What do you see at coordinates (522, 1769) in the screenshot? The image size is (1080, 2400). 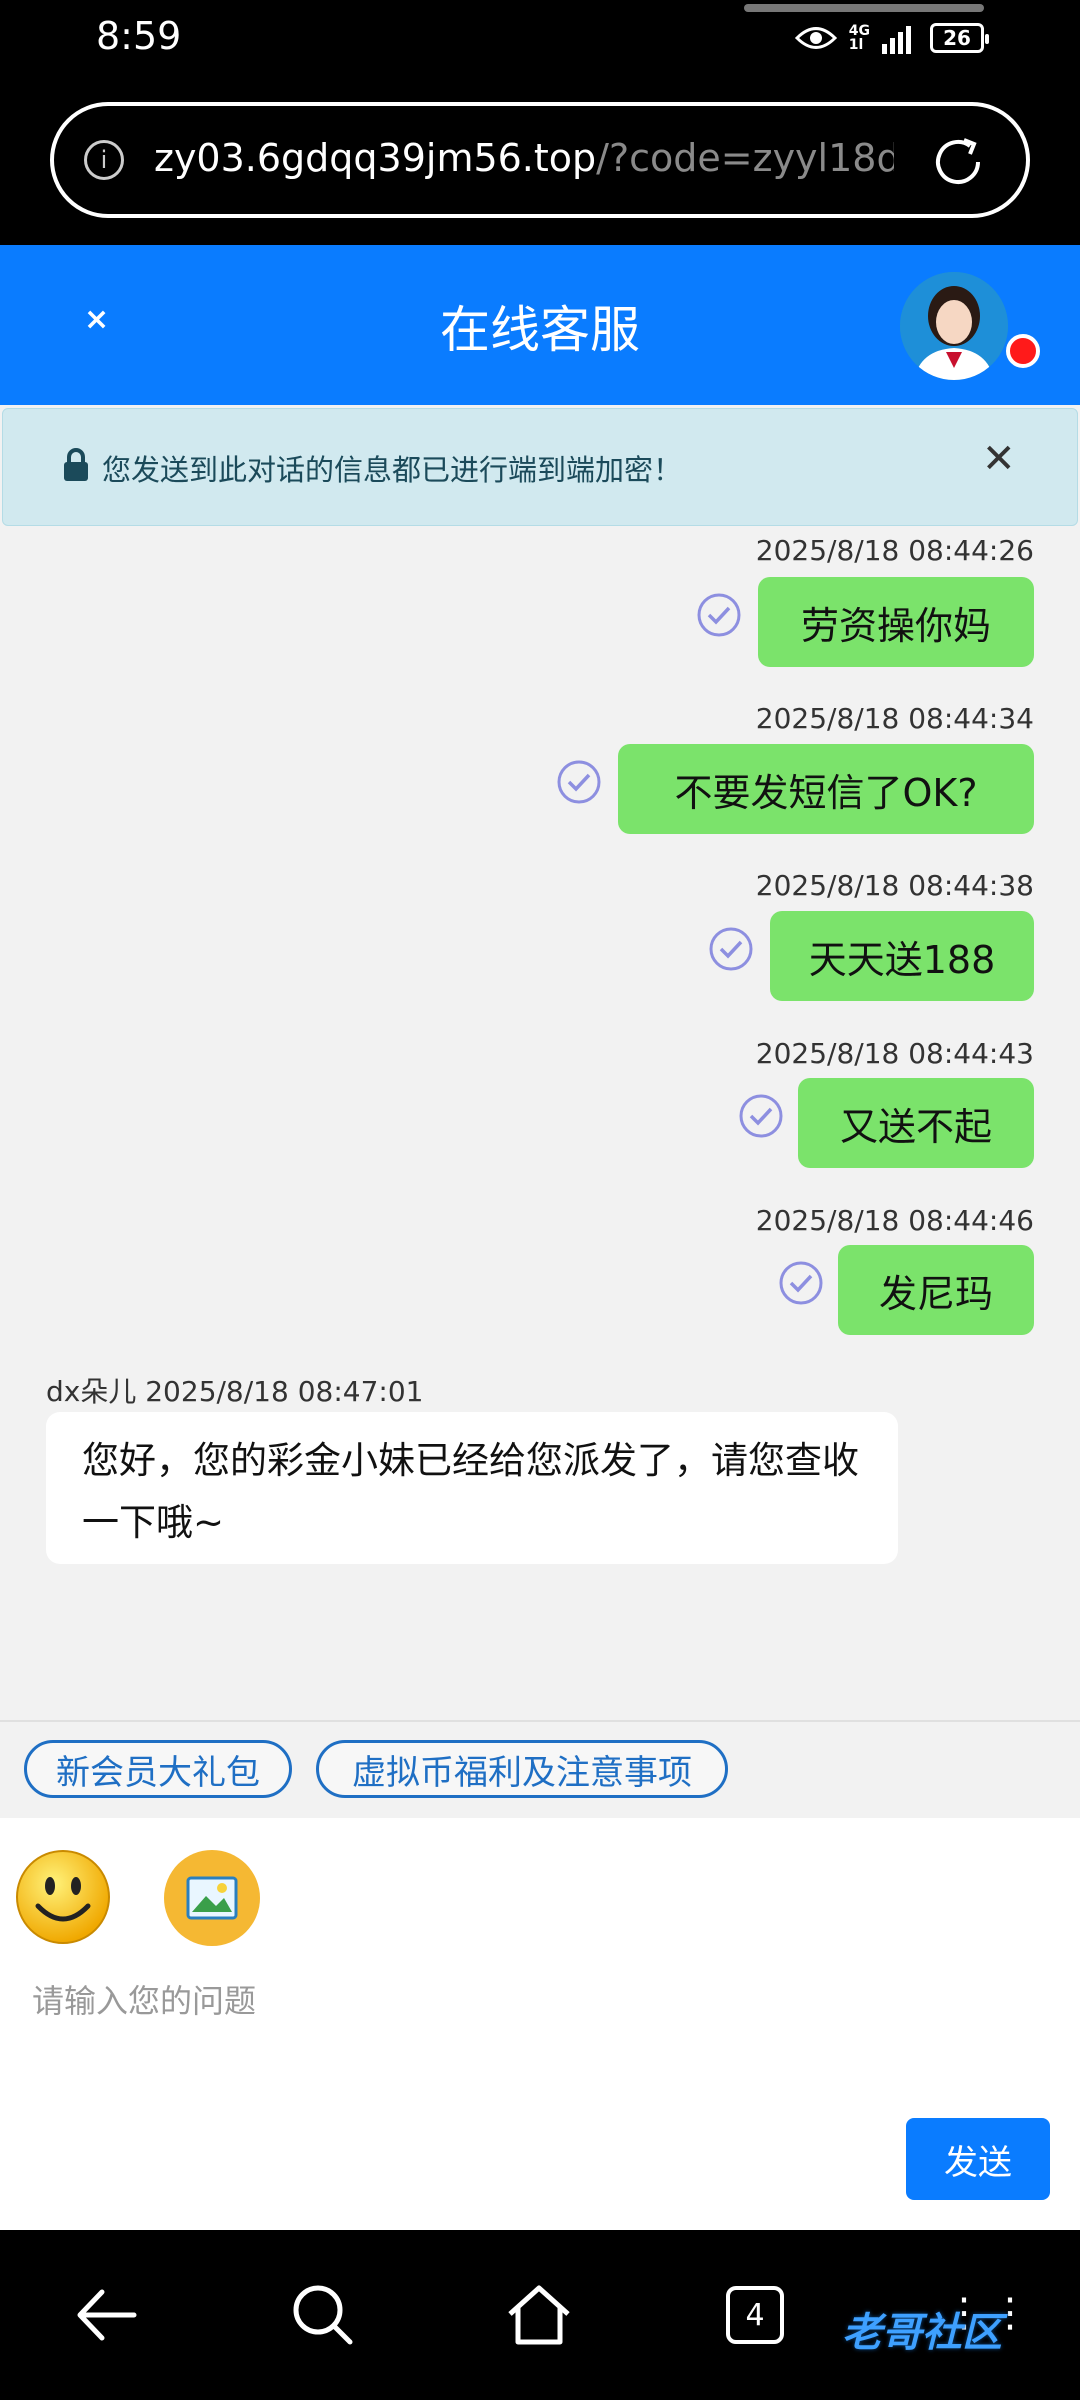 I see `quick-reply-crypto-benefits: 虚拟币福利及注意事项` at bounding box center [522, 1769].